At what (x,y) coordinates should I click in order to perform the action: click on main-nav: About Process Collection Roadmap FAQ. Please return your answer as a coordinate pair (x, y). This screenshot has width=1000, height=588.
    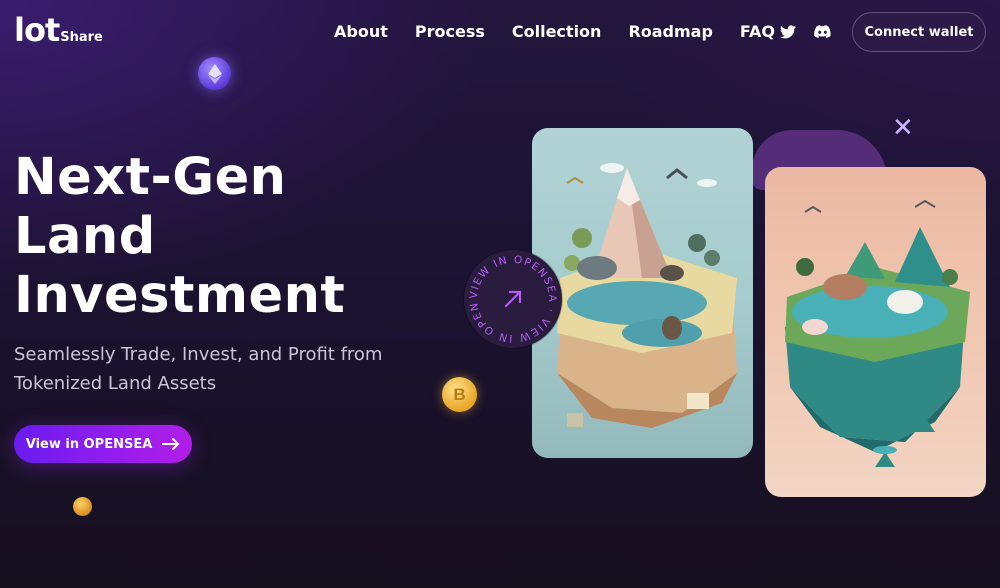
    Looking at the image, I should click on (568, 31).